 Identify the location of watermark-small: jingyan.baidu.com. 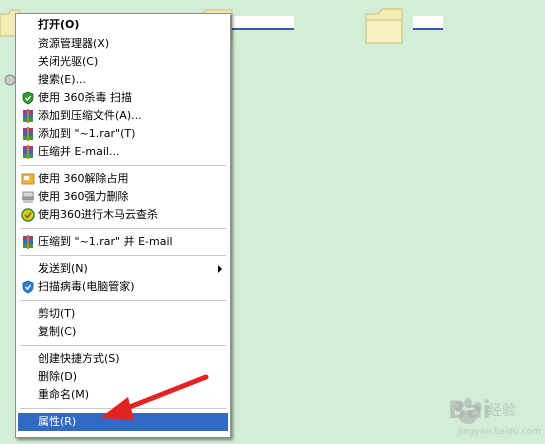
(500, 432).